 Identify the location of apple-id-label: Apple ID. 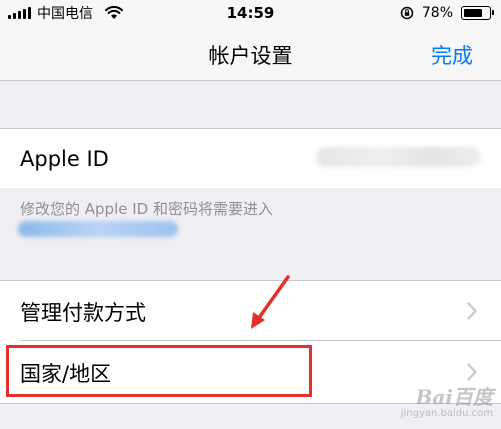
(64, 159).